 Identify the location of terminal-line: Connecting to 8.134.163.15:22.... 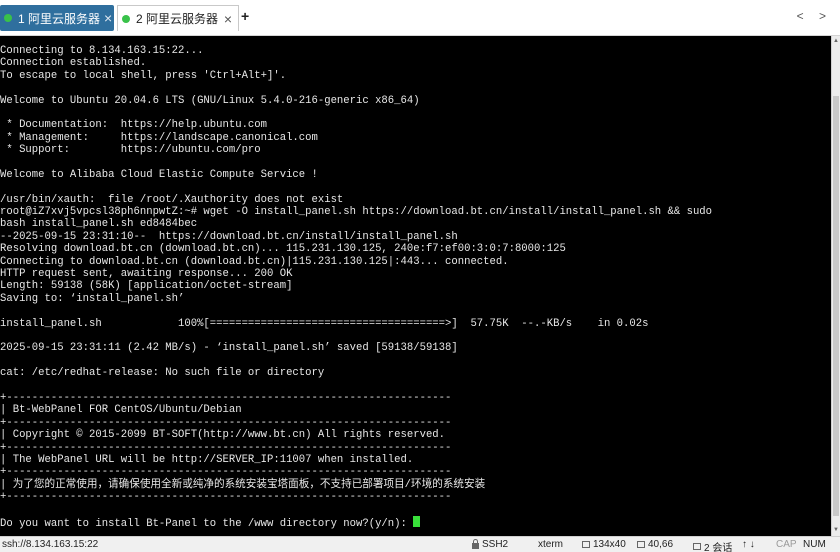
(102, 51).